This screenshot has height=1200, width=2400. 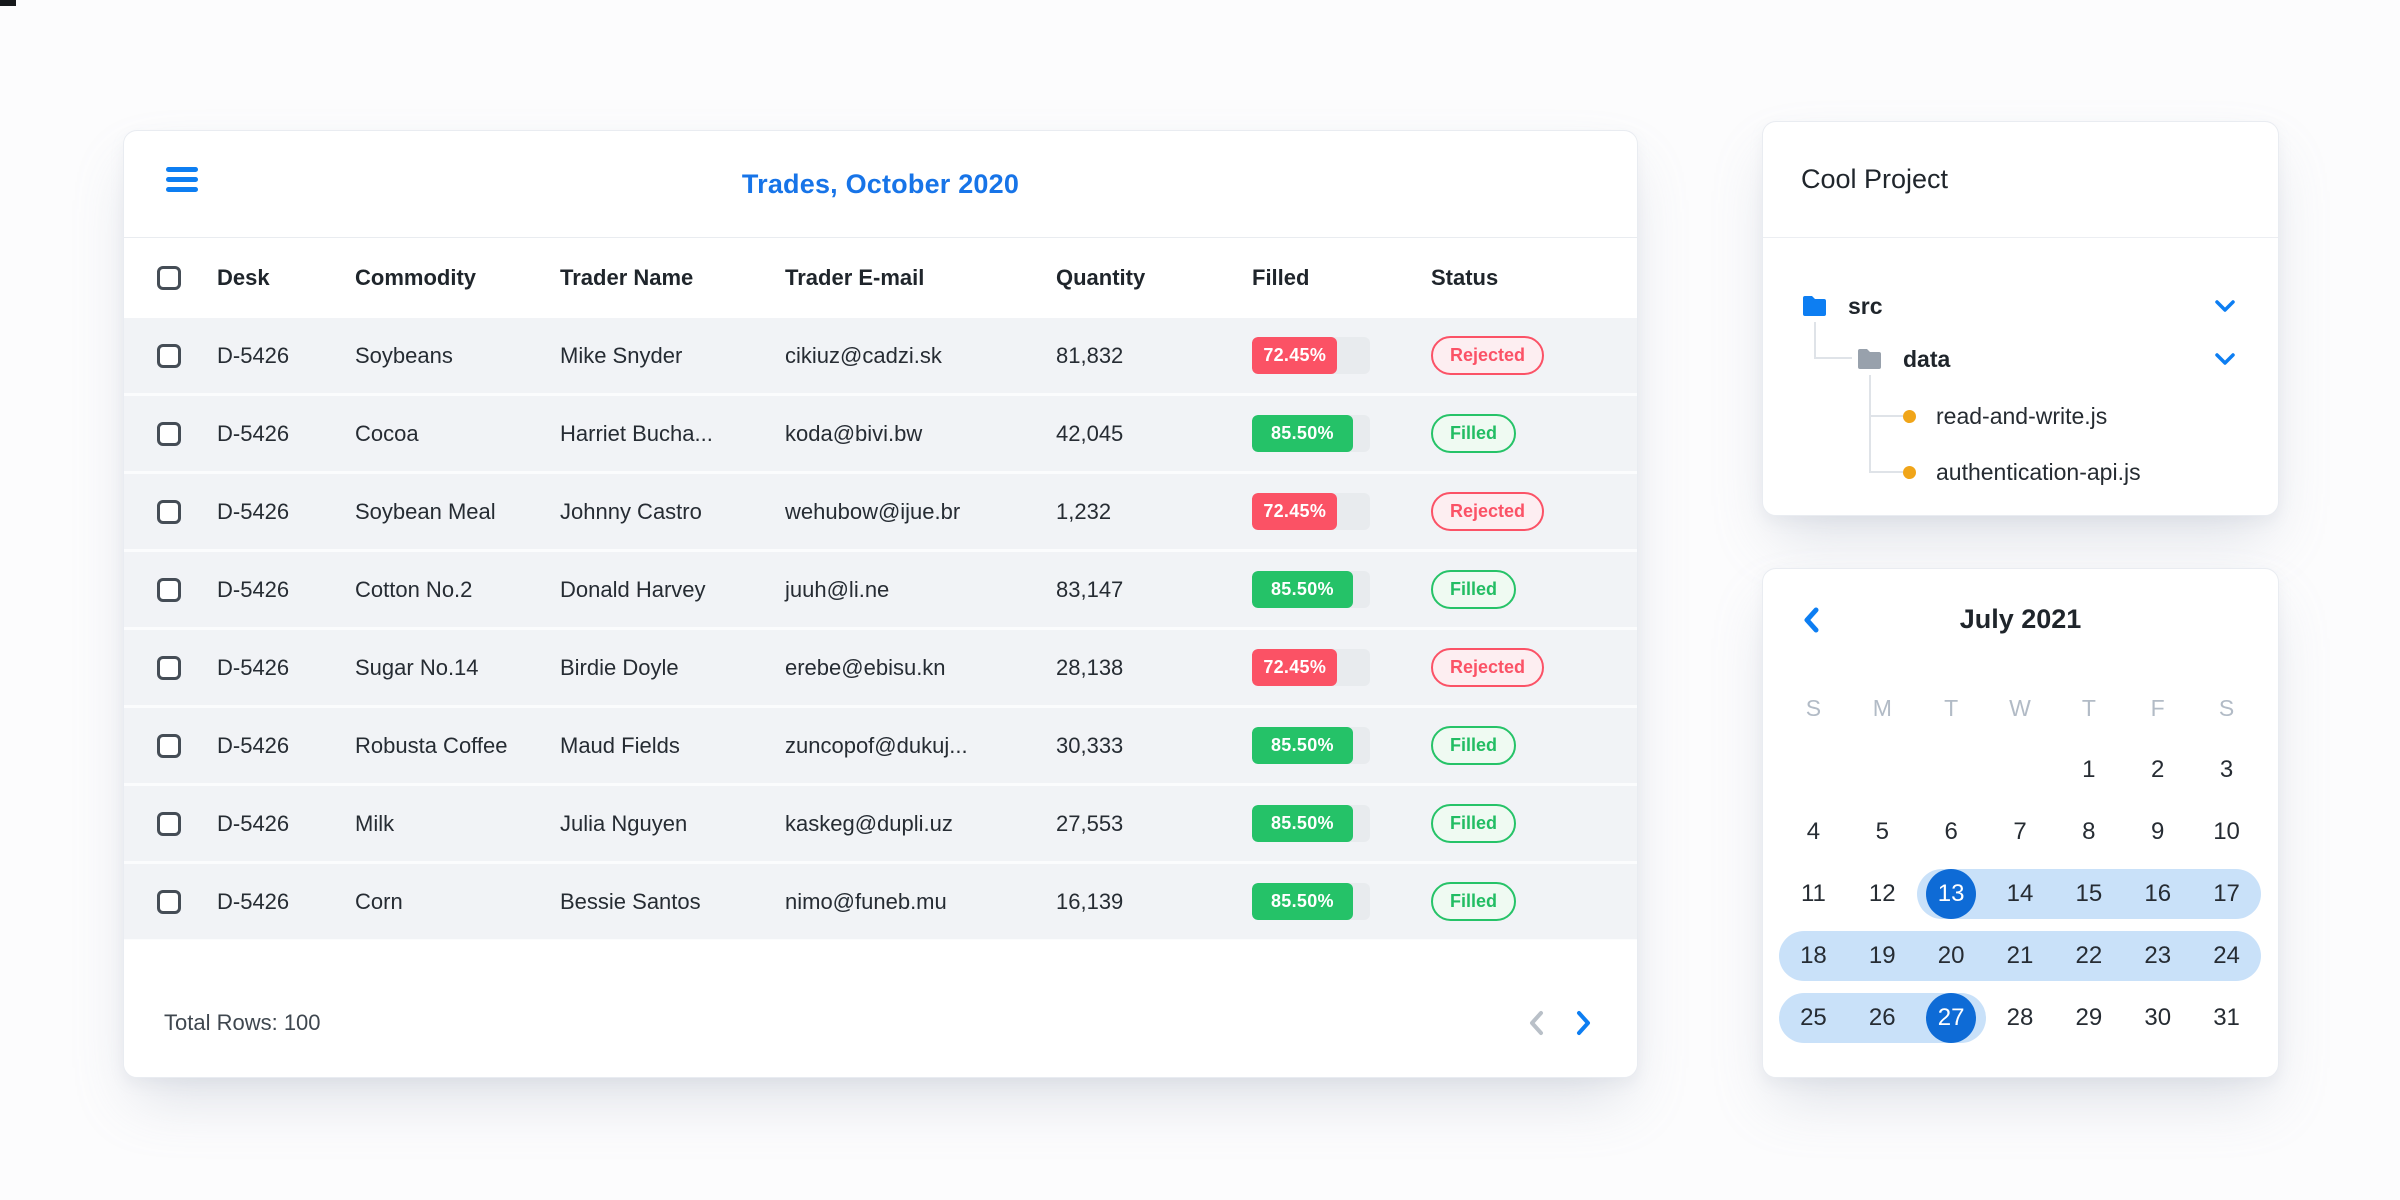 I want to click on project-title: Cool Project, so click(x=2020, y=180).